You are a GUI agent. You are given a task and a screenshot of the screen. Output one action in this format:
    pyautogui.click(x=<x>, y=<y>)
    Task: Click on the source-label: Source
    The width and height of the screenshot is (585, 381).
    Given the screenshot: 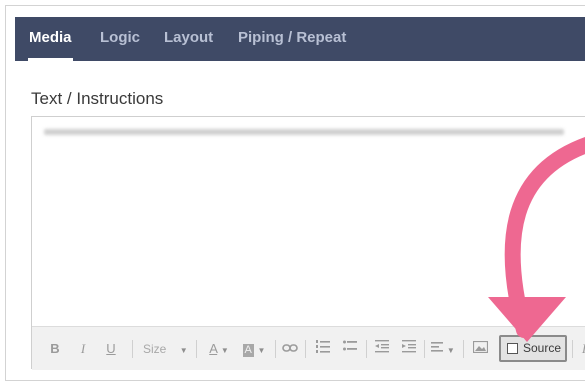 What is the action you would take?
    pyautogui.click(x=542, y=348)
    